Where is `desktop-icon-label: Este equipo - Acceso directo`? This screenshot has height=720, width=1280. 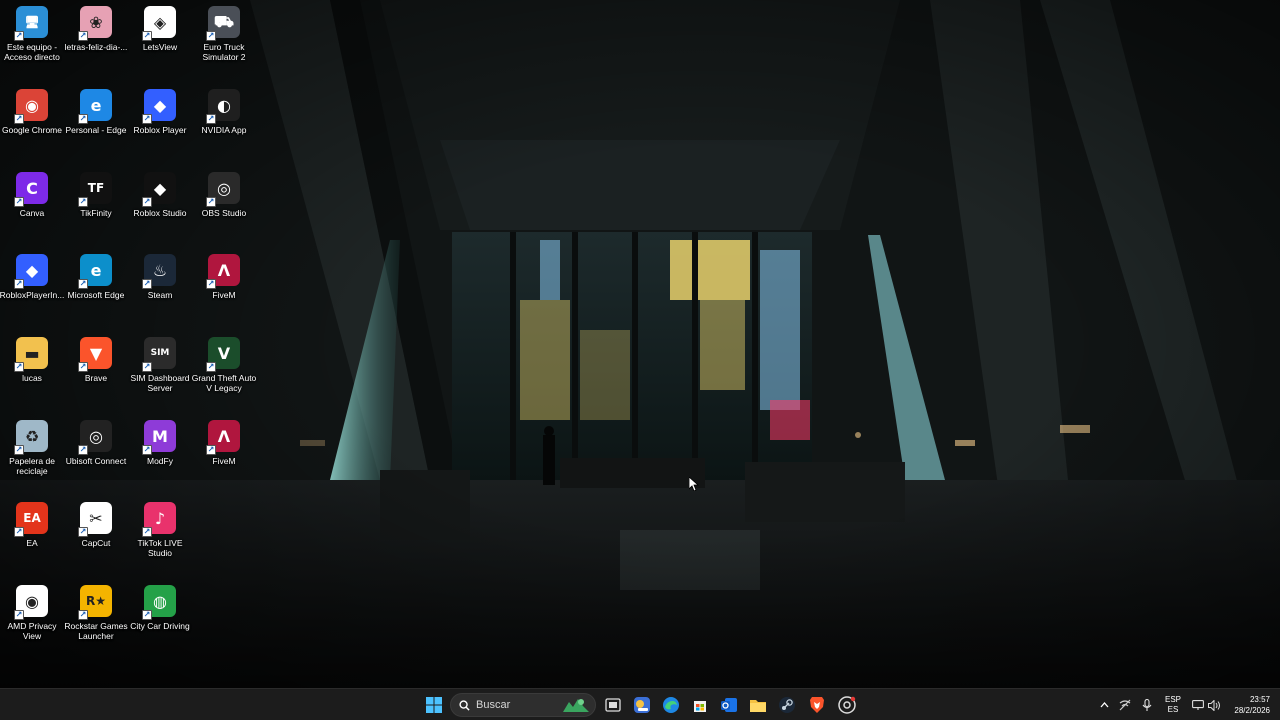 desktop-icon-label: Este equipo - Acceso directo is located at coordinates (32, 52).